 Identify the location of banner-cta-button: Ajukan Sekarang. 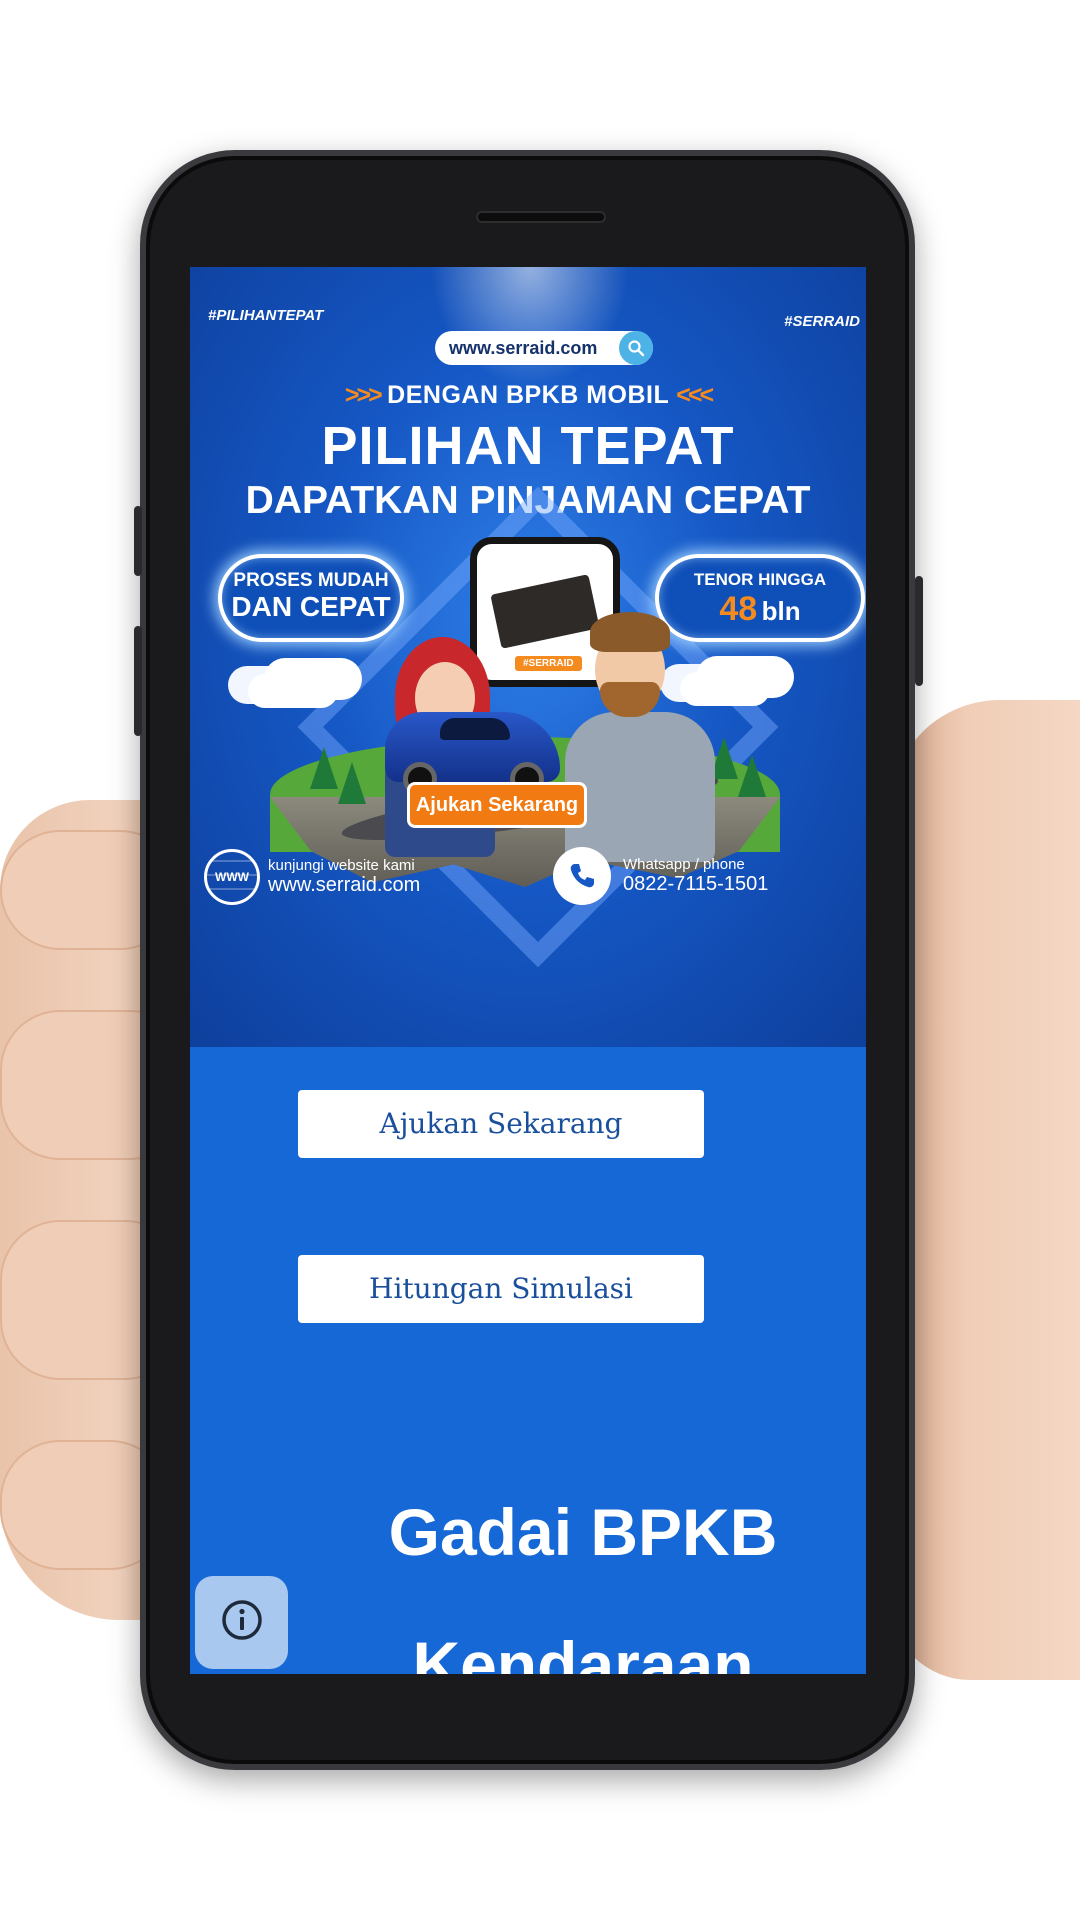
(497, 805).